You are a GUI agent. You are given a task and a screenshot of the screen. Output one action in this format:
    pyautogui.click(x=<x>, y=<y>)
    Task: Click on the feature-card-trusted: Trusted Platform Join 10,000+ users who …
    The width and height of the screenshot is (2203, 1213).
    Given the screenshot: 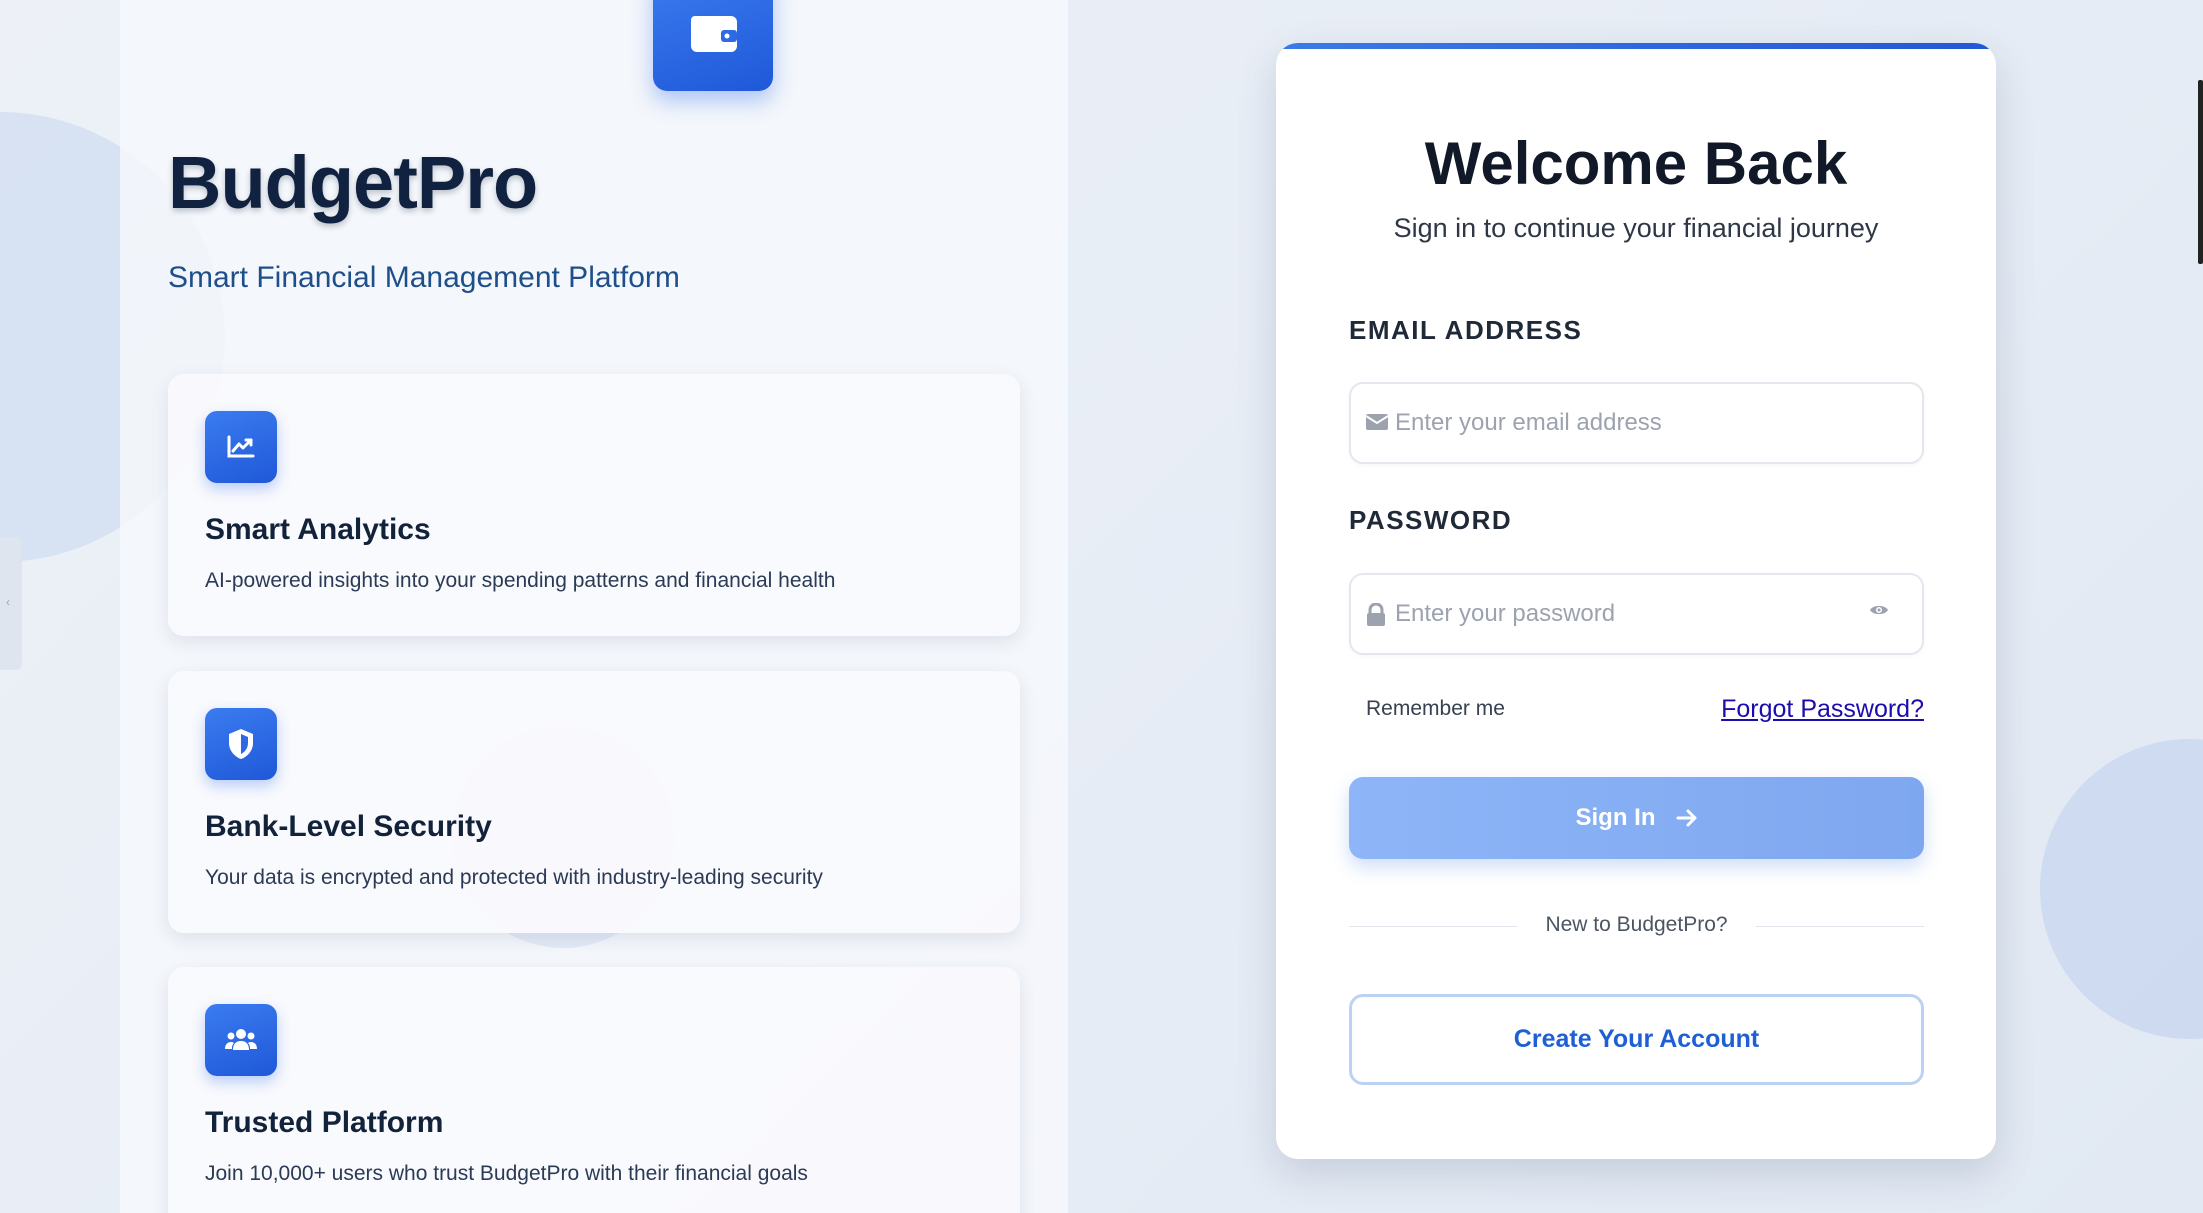 What is the action you would take?
    pyautogui.click(x=594, y=1090)
    